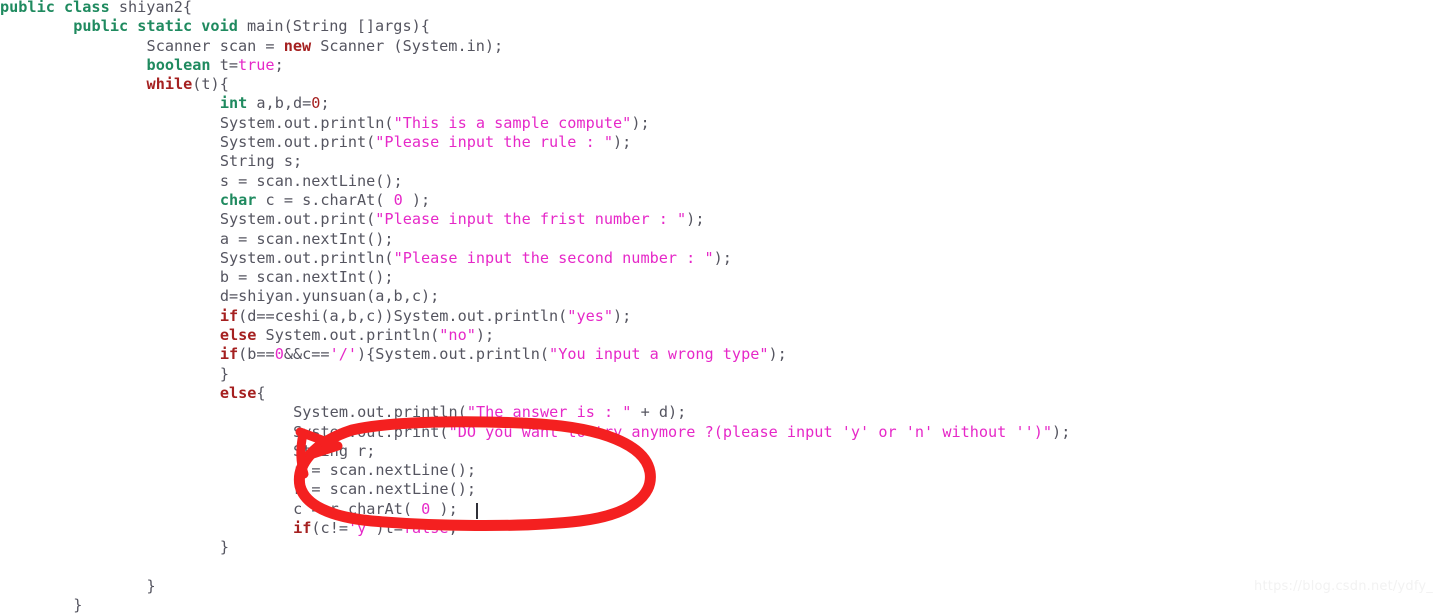 This screenshot has width=1441, height=616. I want to click on code-line: if(c!='y')t=false;, so click(535, 528).